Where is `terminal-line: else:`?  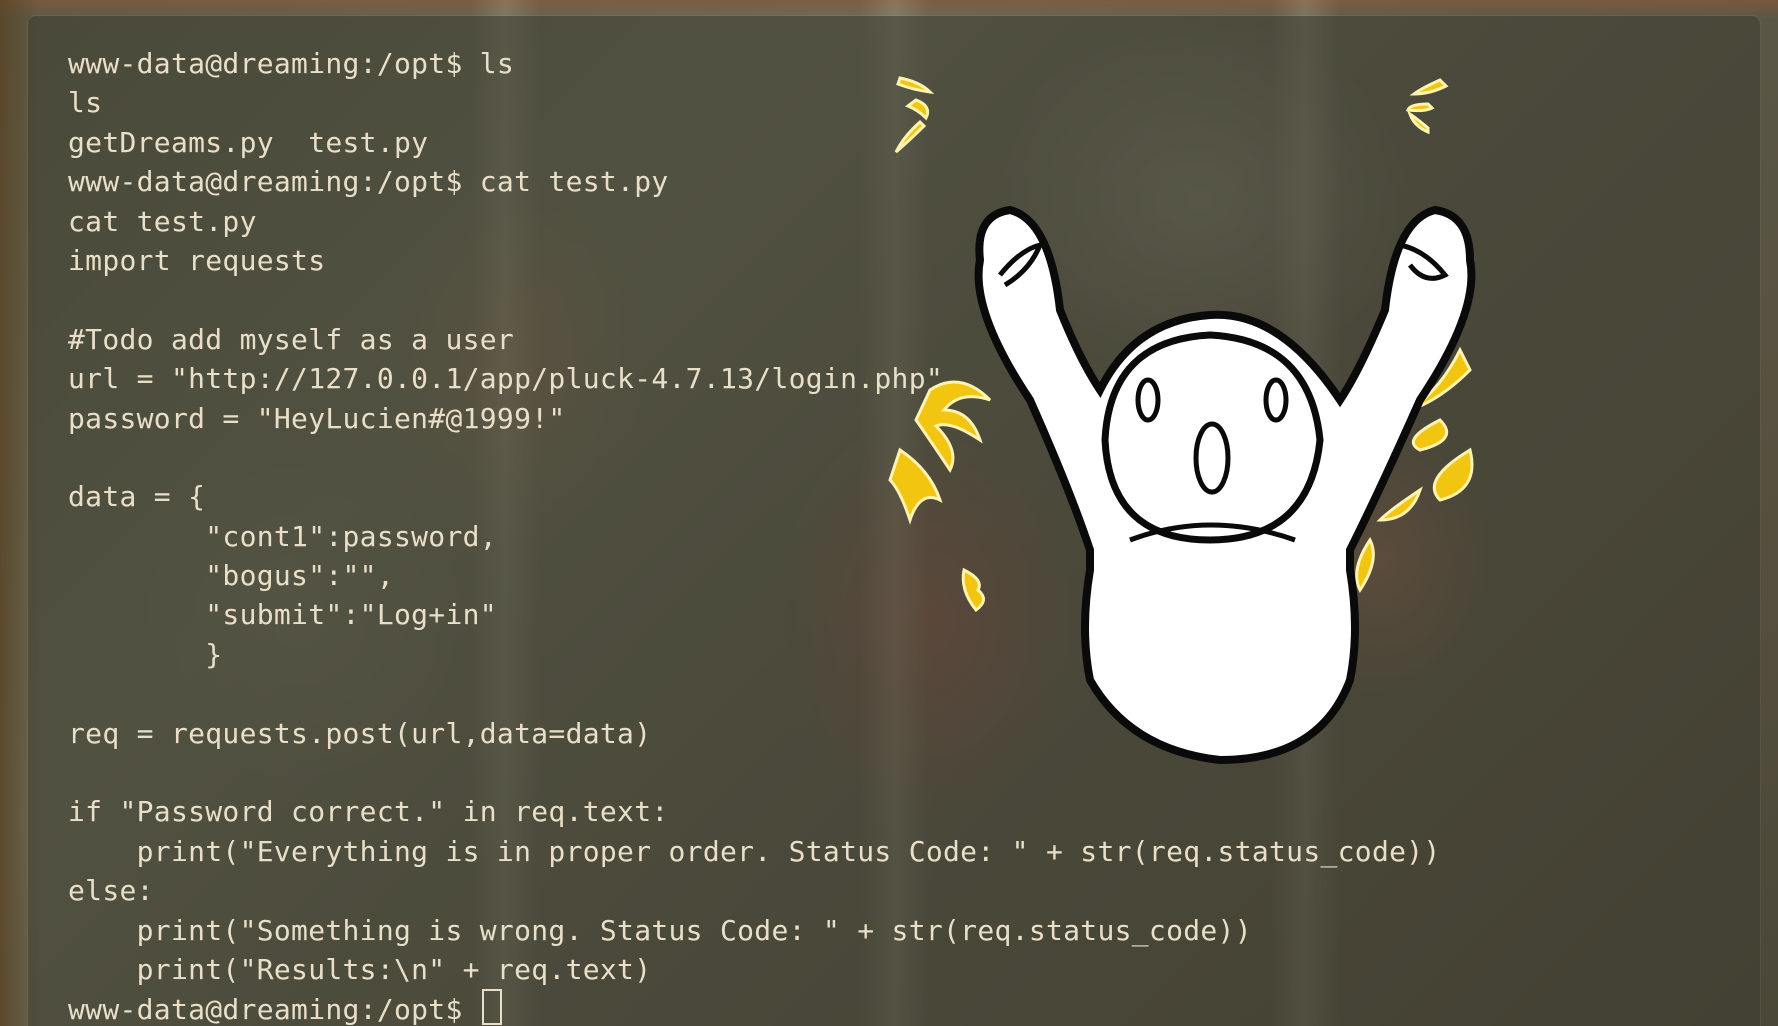 terminal-line: else: is located at coordinates (111, 891).